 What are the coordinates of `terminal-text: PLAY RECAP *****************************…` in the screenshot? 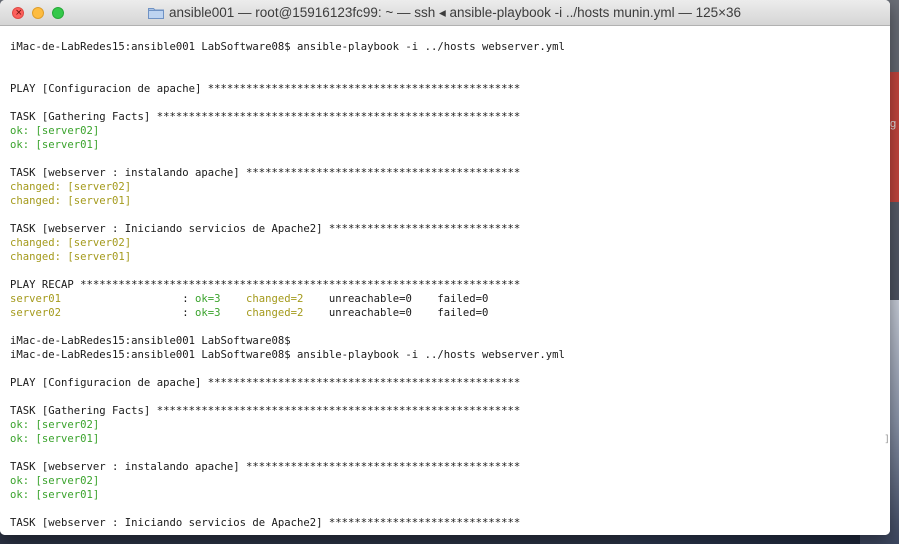 It's located at (265, 285).